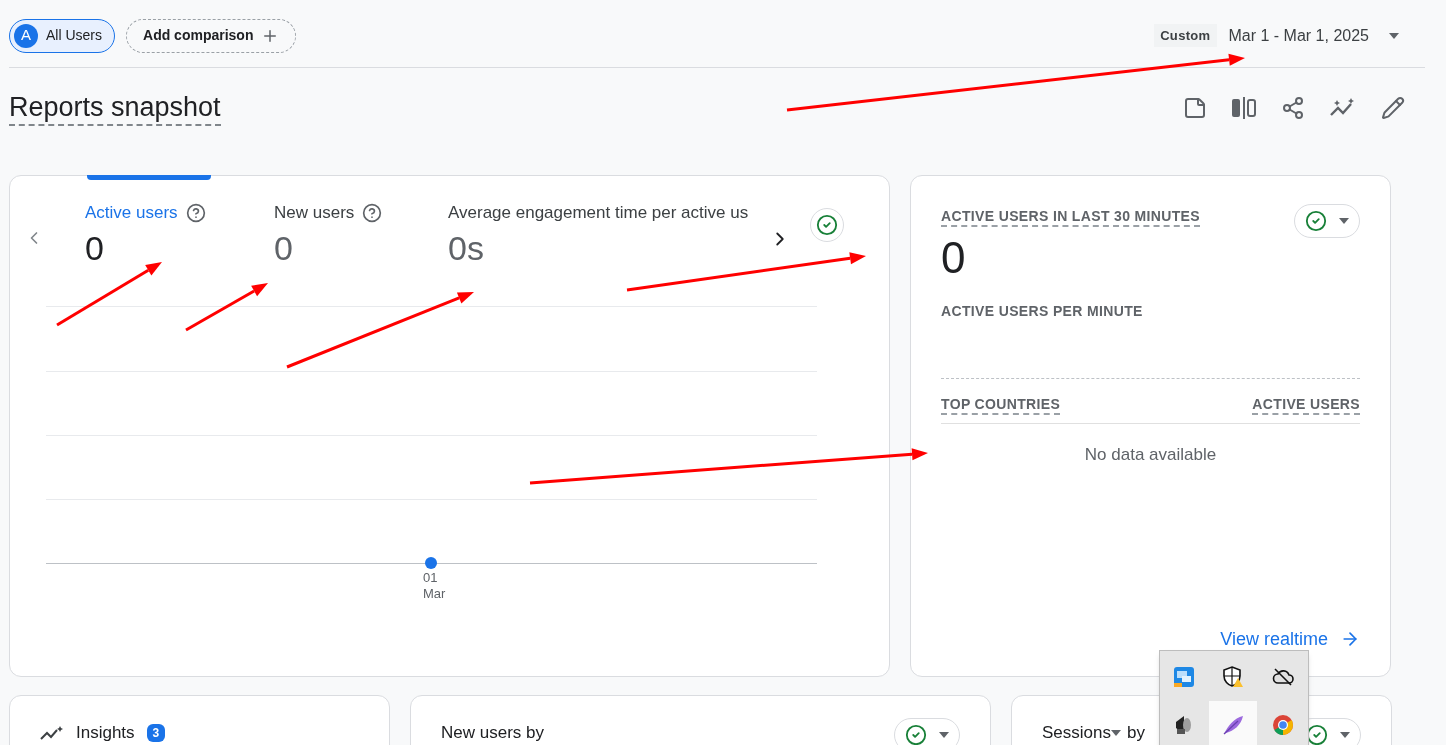 This screenshot has height=745, width=1446. I want to click on card-title: Insights, so click(105, 733).